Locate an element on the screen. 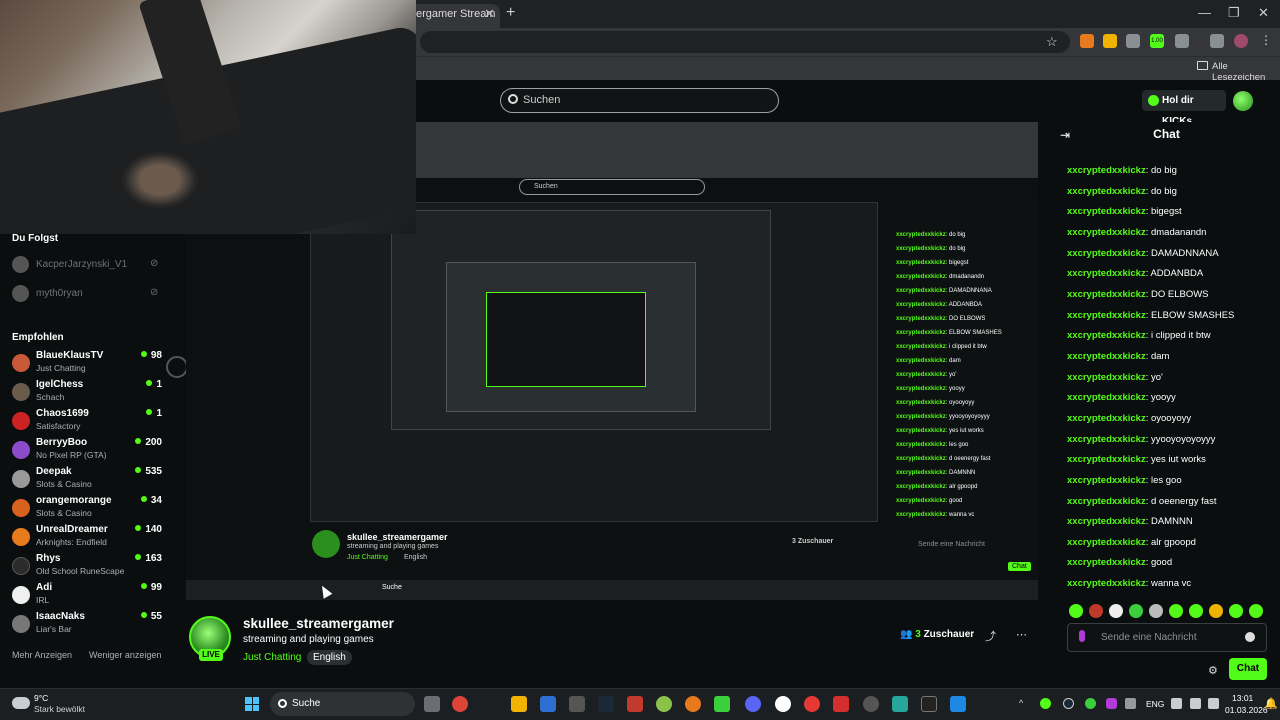 The width and height of the screenshot is (1280, 720). extension-badge-icon: 1.00 is located at coordinates (1157, 41).